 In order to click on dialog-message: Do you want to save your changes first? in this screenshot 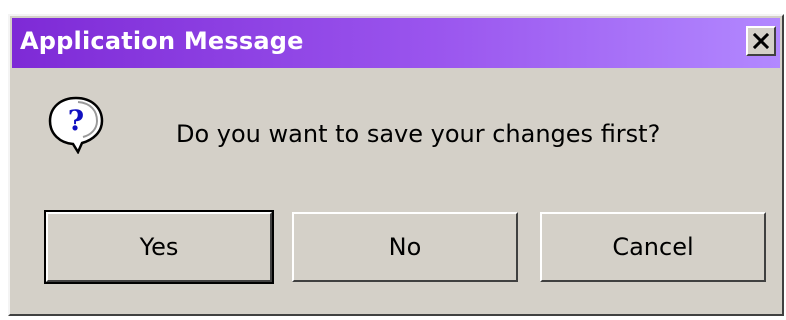, I will do `click(418, 134)`.